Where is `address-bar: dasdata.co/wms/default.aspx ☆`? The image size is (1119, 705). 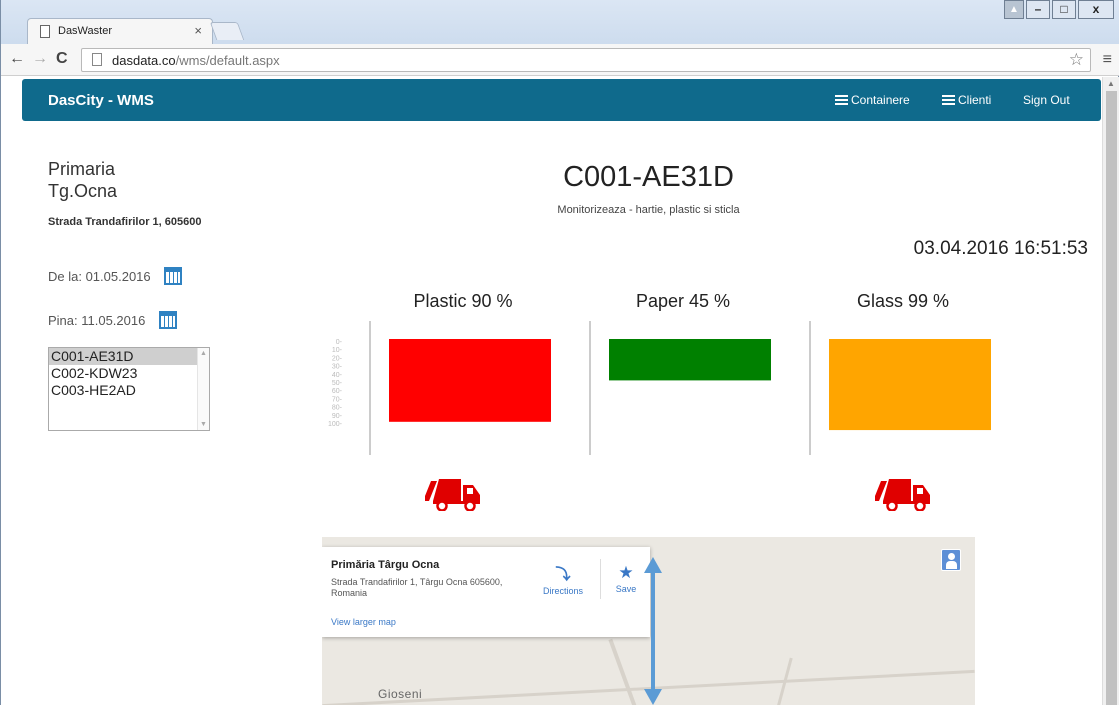 address-bar: dasdata.co/wms/default.aspx ☆ is located at coordinates (586, 60).